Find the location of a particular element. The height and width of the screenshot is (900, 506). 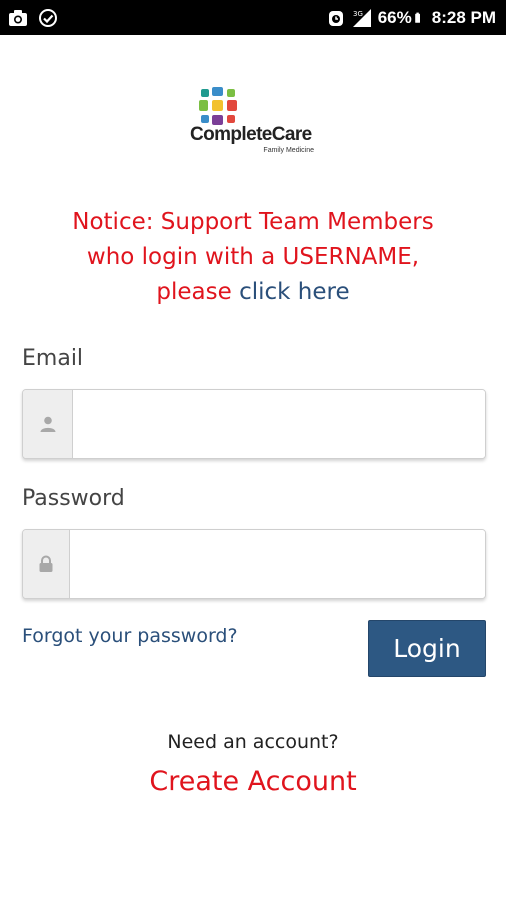

notice-prefix: please is located at coordinates (194, 292).